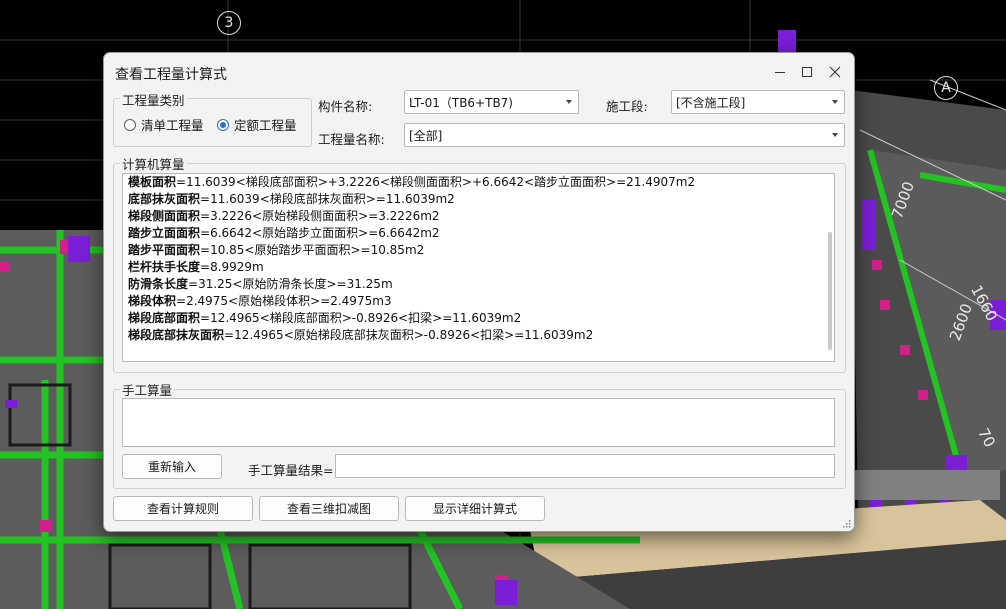 The width and height of the screenshot is (1006, 609). What do you see at coordinates (176, 335) in the screenshot?
I see `calc-line-name: 梯段底部抹灰面积` at bounding box center [176, 335].